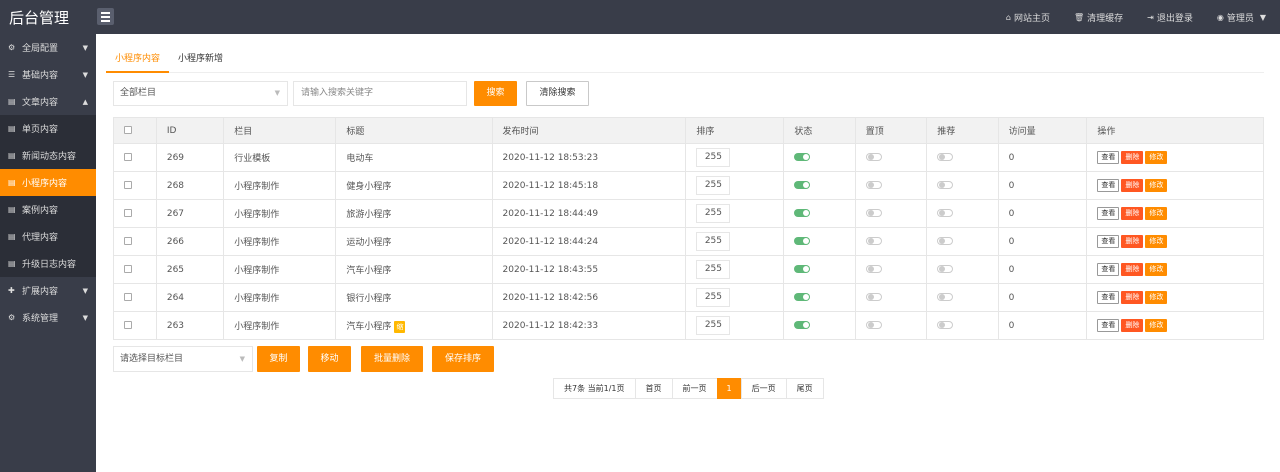 This screenshot has width=1280, height=472. What do you see at coordinates (48, 290) in the screenshot?
I see `sidebar-group: ✚ 扩展内容 ▼` at bounding box center [48, 290].